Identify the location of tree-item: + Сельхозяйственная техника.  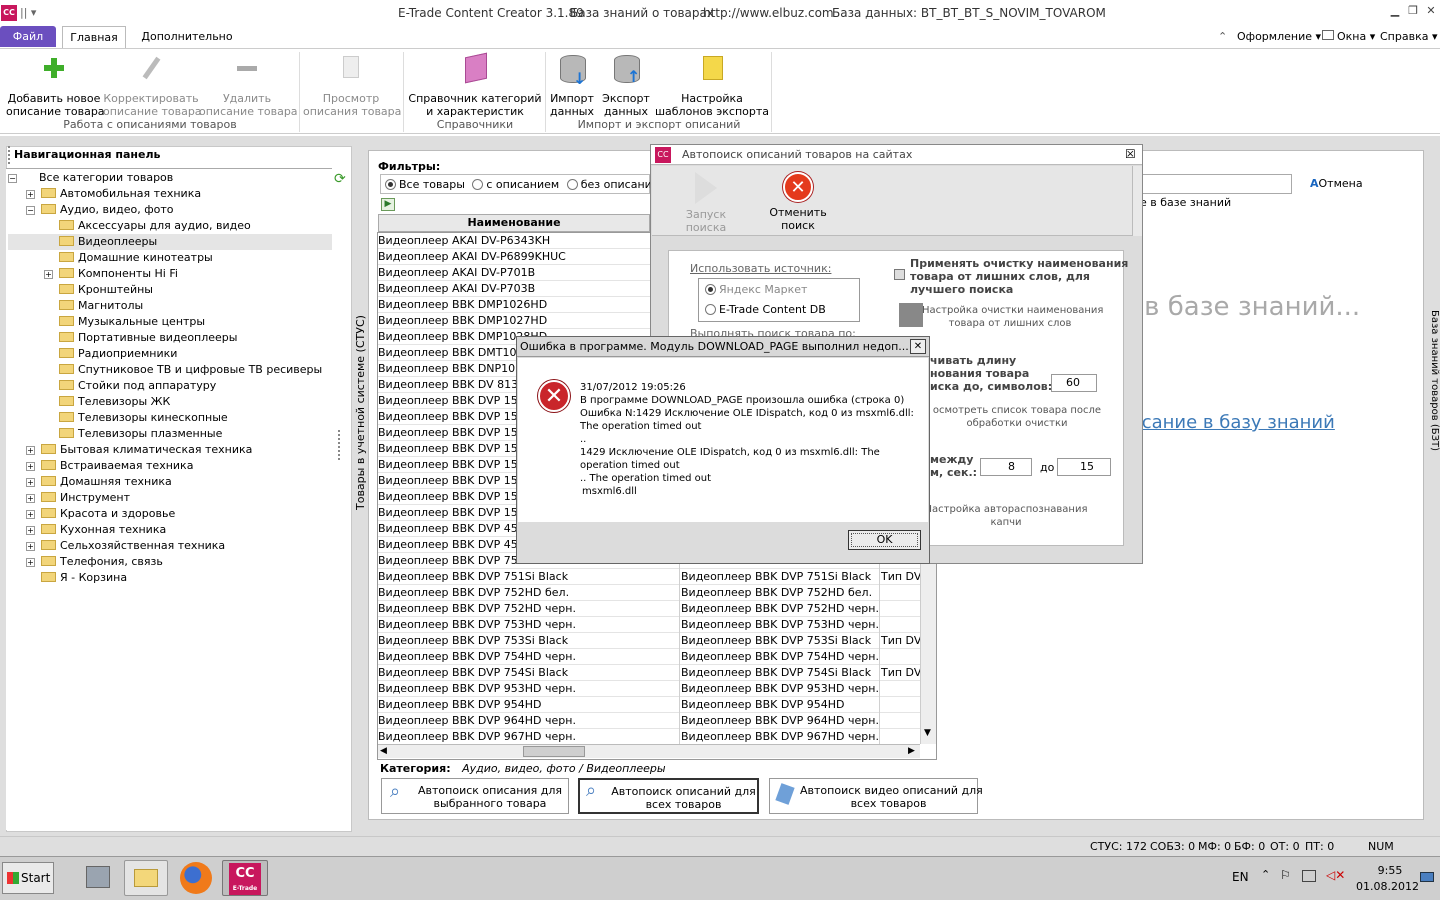
(170, 546).